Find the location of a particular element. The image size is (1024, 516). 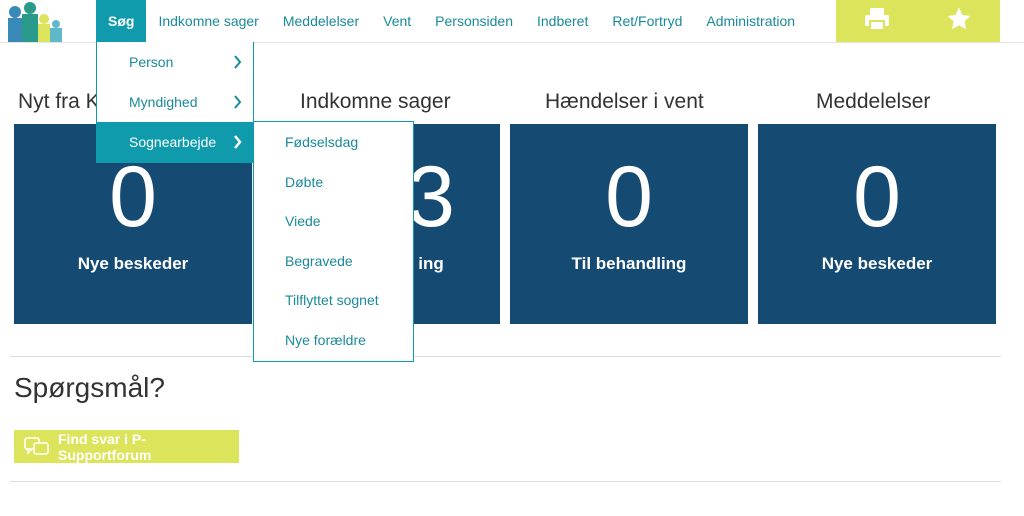

nav-ret-fortryd: Ret/Fortryd is located at coordinates (647, 21).